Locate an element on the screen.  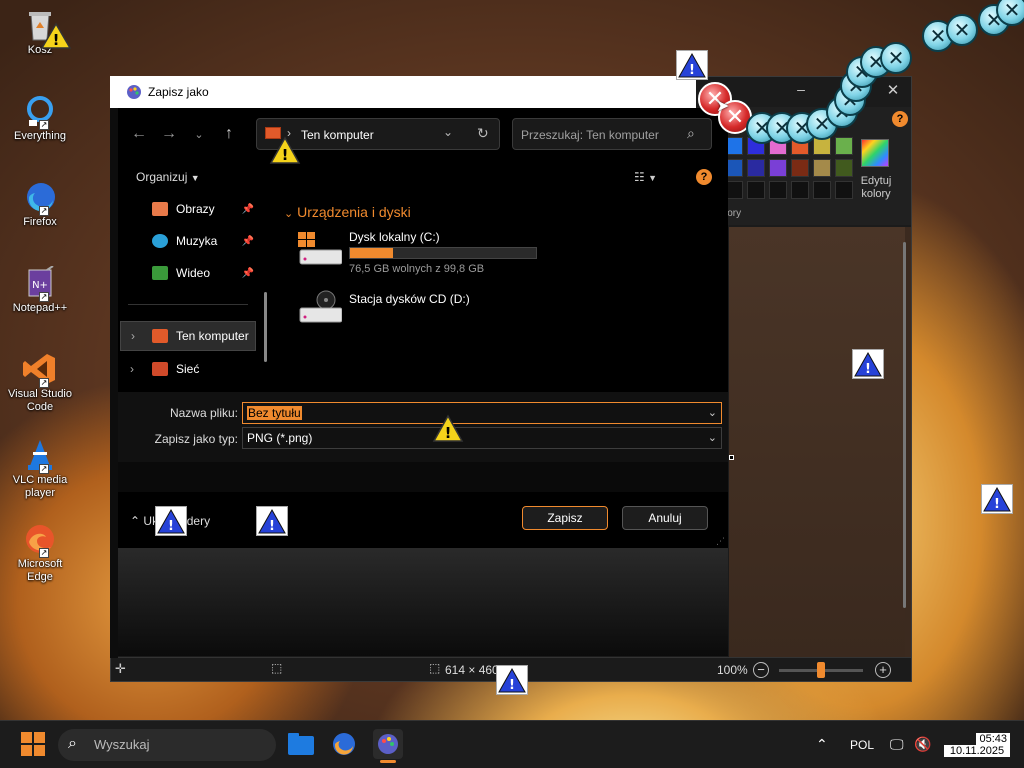
paint-minimize-button: – is located at coordinates (801, 91).